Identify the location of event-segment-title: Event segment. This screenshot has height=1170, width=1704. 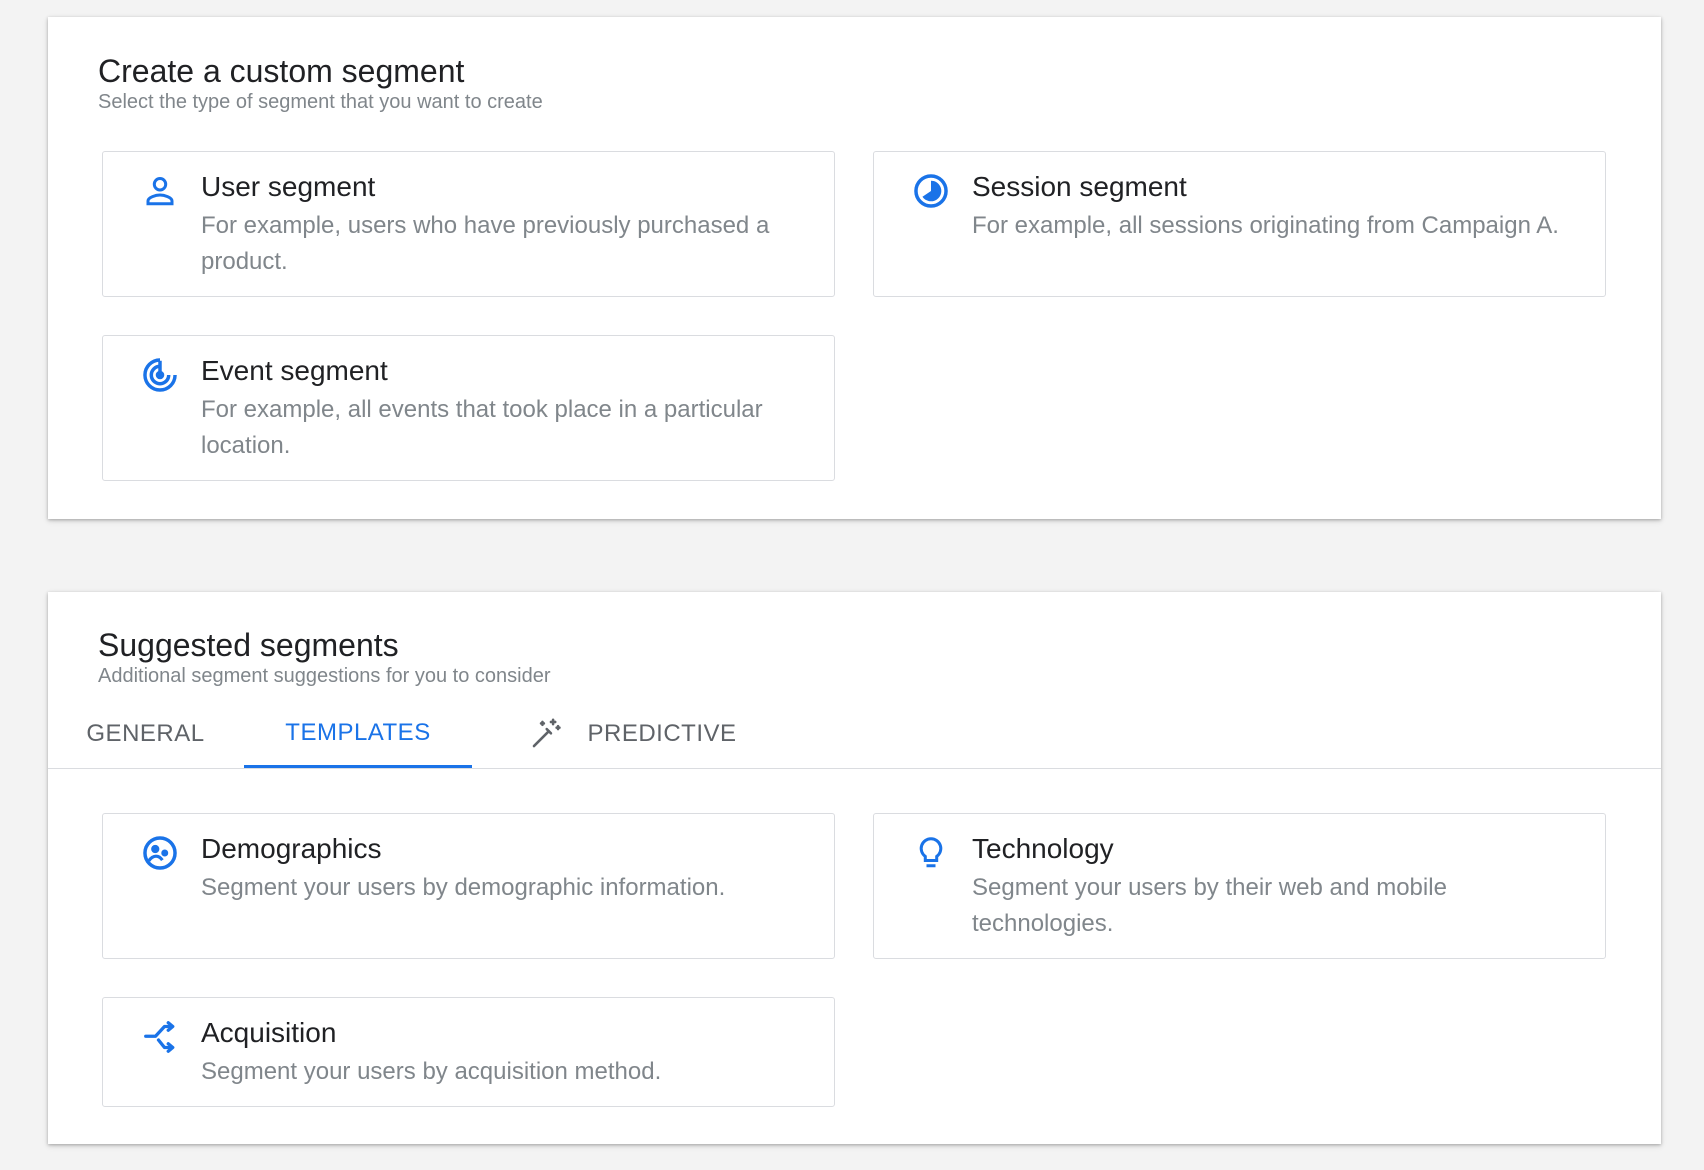
(294, 370).